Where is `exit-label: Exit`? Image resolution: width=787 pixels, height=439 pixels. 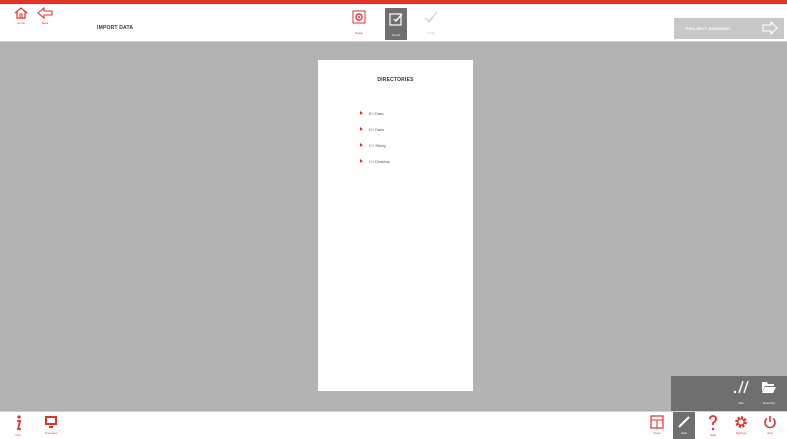 exit-label: Exit is located at coordinates (770, 433).